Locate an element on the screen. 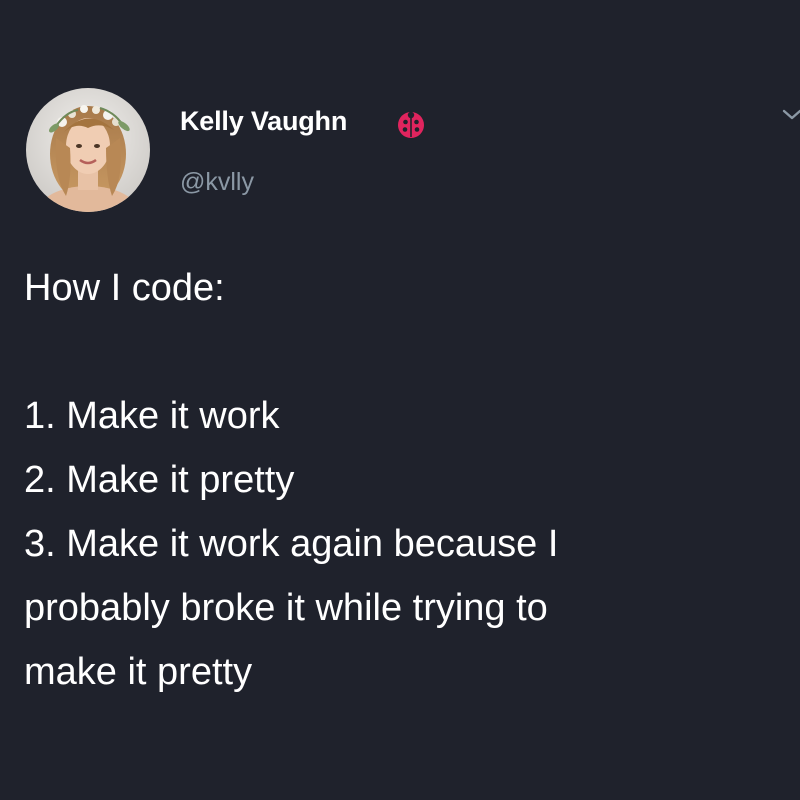 The image size is (800, 800). chevron-down-icon is located at coordinates (791, 115).